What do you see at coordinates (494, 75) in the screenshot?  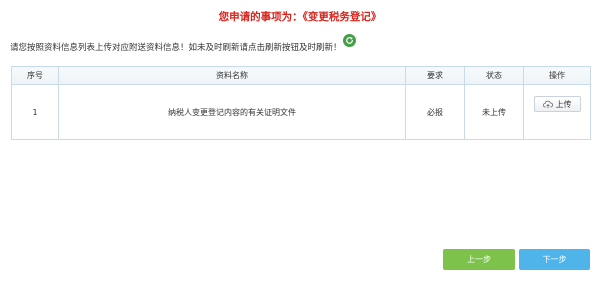 I see `column-header-status: 状态` at bounding box center [494, 75].